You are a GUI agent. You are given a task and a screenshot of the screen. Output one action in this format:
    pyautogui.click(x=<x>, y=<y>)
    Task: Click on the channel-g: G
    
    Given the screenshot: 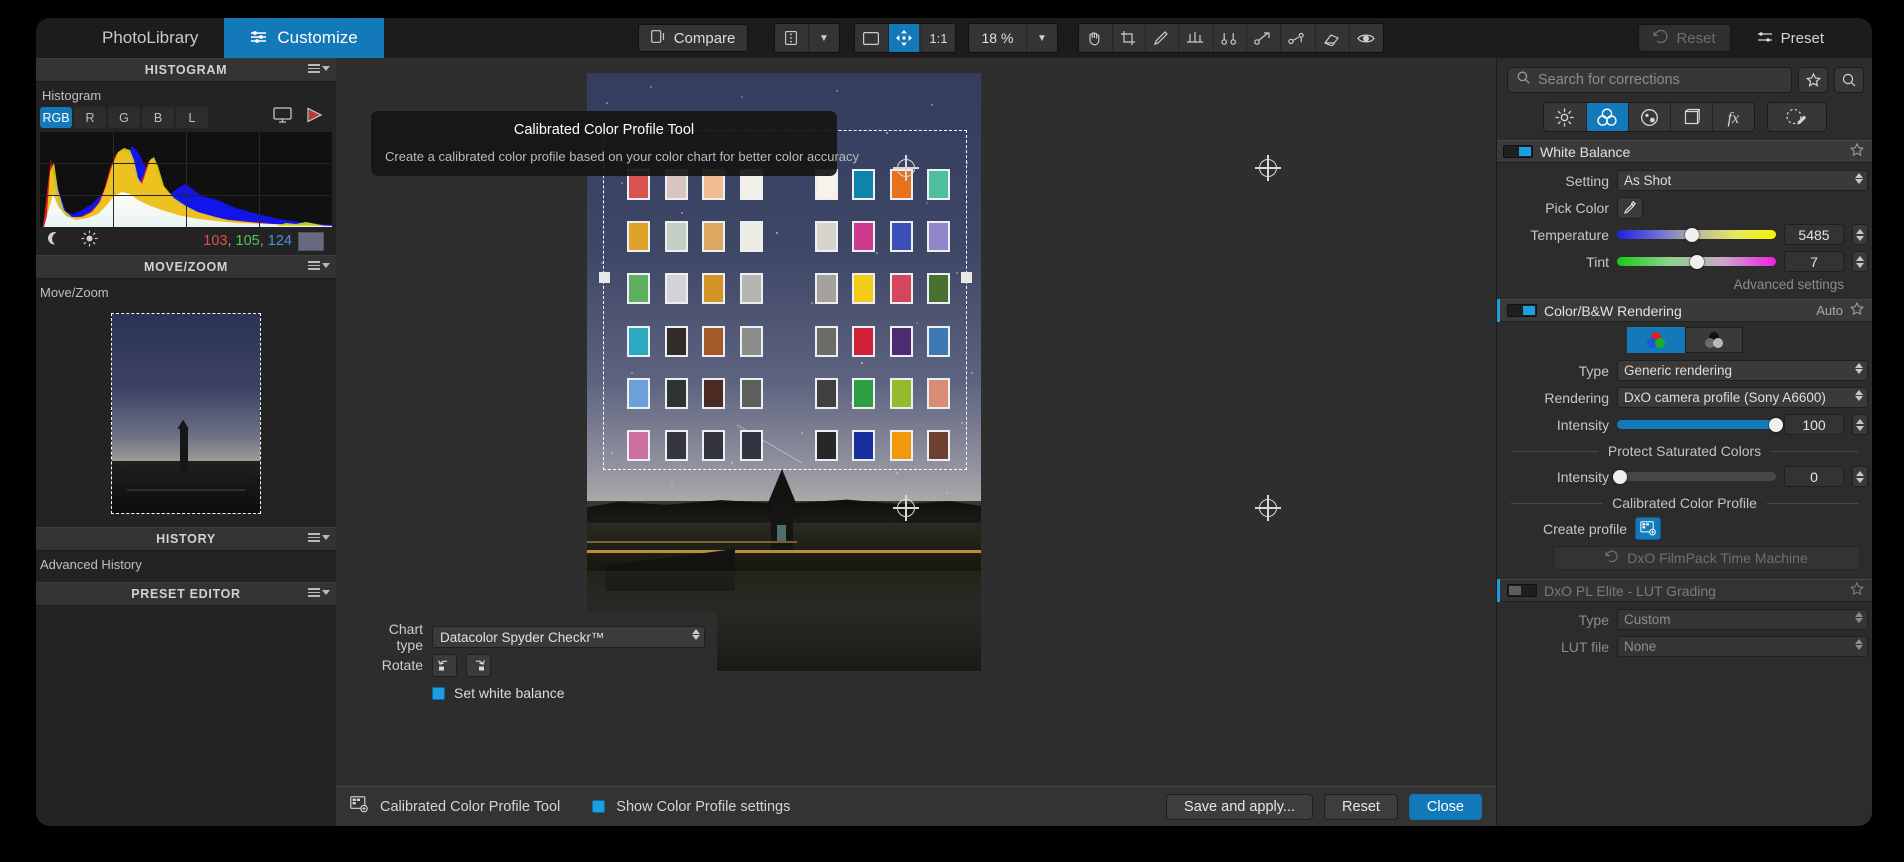 What is the action you would take?
    pyautogui.click(x=124, y=117)
    